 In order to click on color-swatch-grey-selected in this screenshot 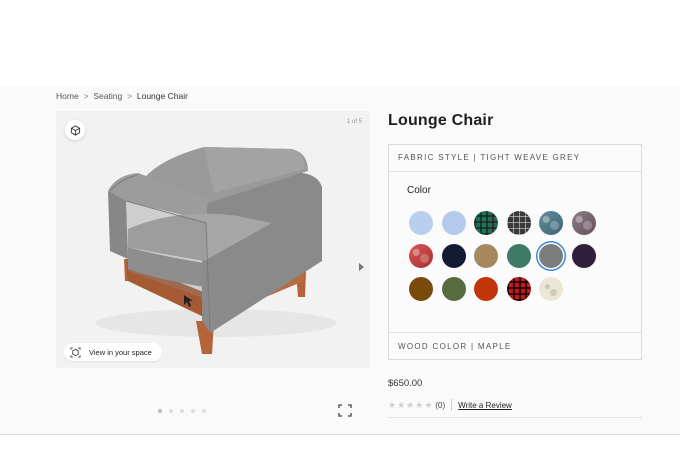, I will do `click(551, 256)`.